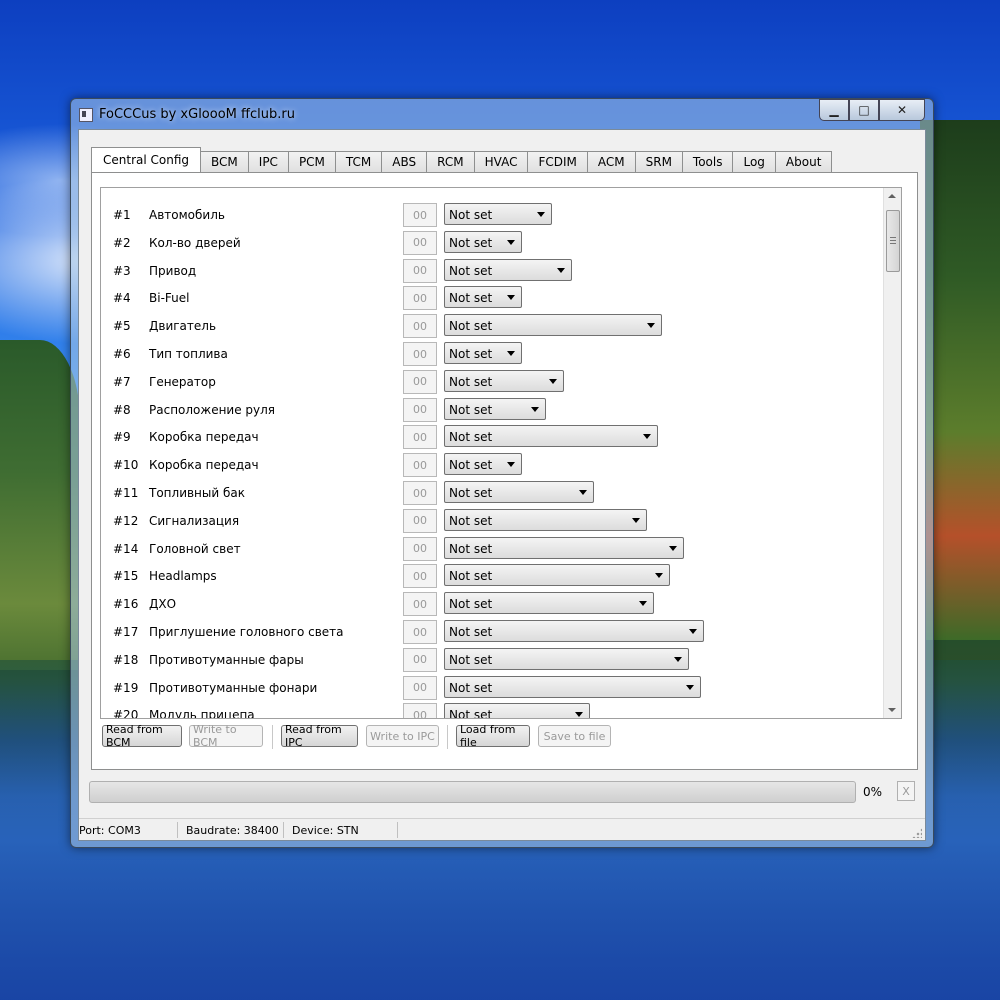  What do you see at coordinates (226, 736) in the screenshot?
I see `write-to-bcm-button: Write to BCM` at bounding box center [226, 736].